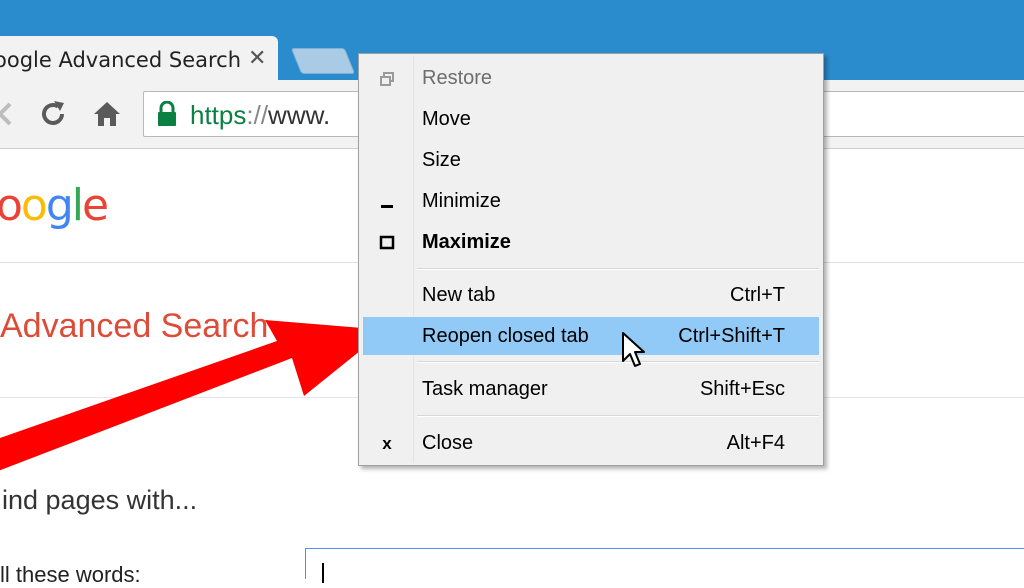  Describe the element at coordinates (167, 116) in the screenshot. I see `lock-icon` at that location.